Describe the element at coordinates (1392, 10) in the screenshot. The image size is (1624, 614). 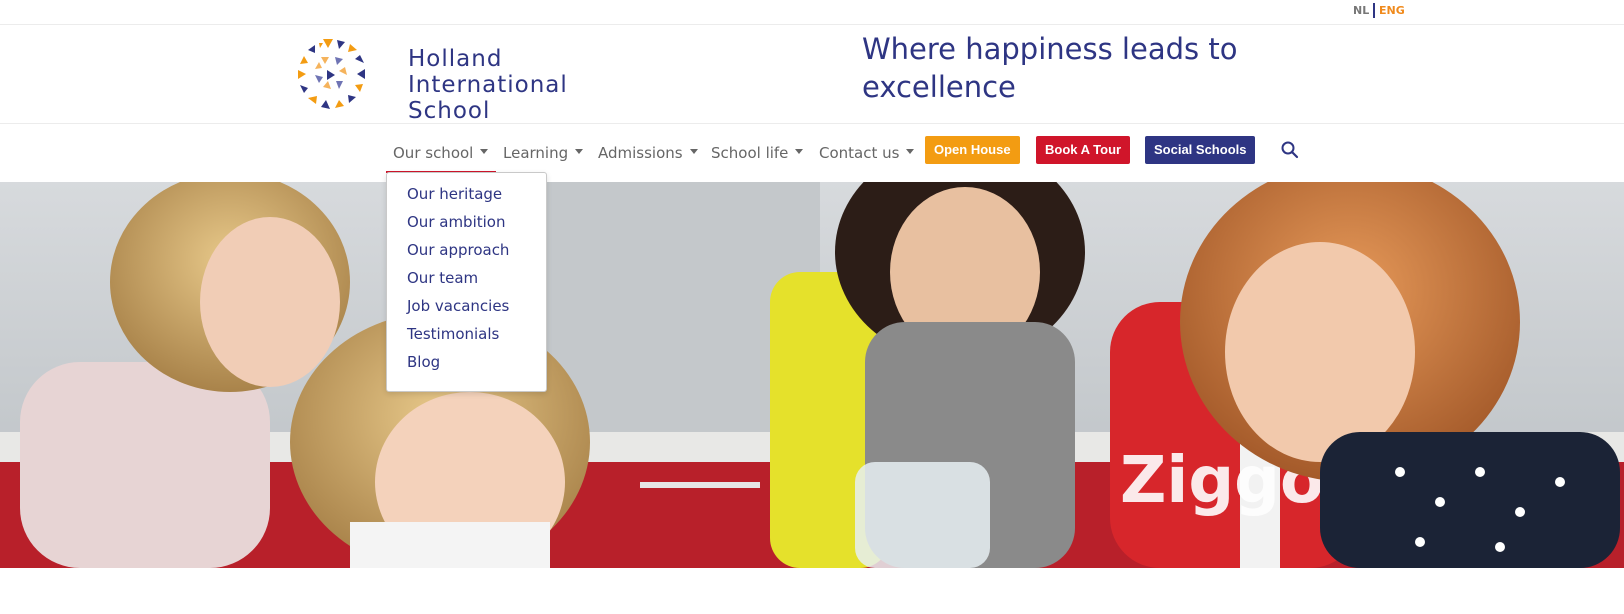
I see `language-eng-link: ENG` at that location.